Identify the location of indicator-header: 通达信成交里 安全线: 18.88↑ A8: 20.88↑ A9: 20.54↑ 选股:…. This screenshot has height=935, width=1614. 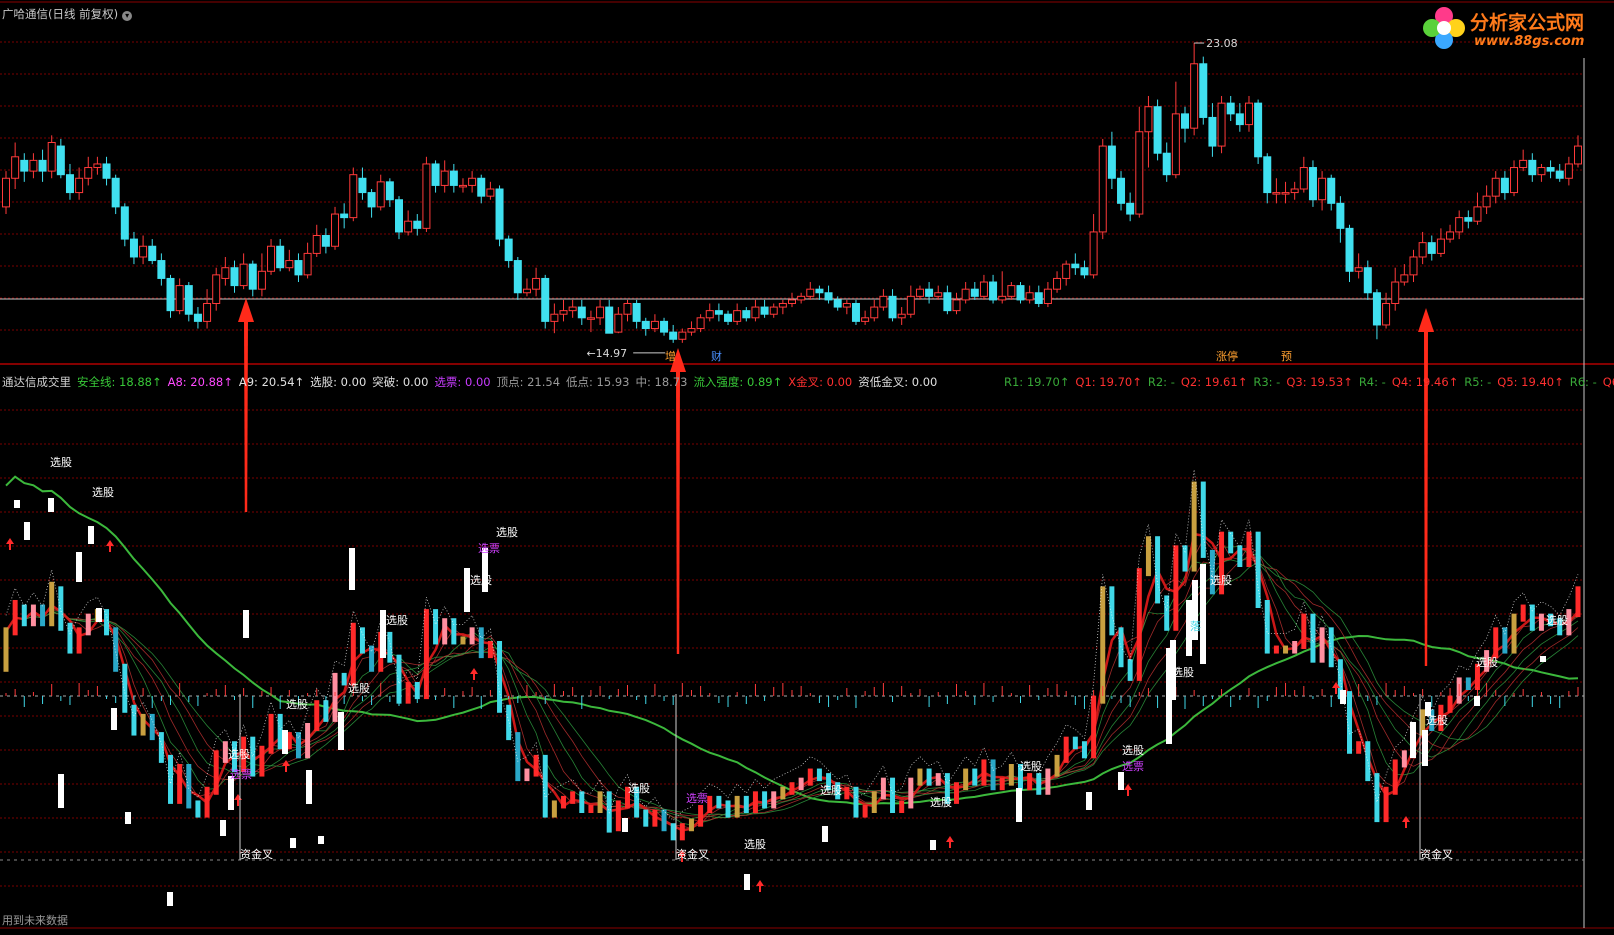
(472, 382).